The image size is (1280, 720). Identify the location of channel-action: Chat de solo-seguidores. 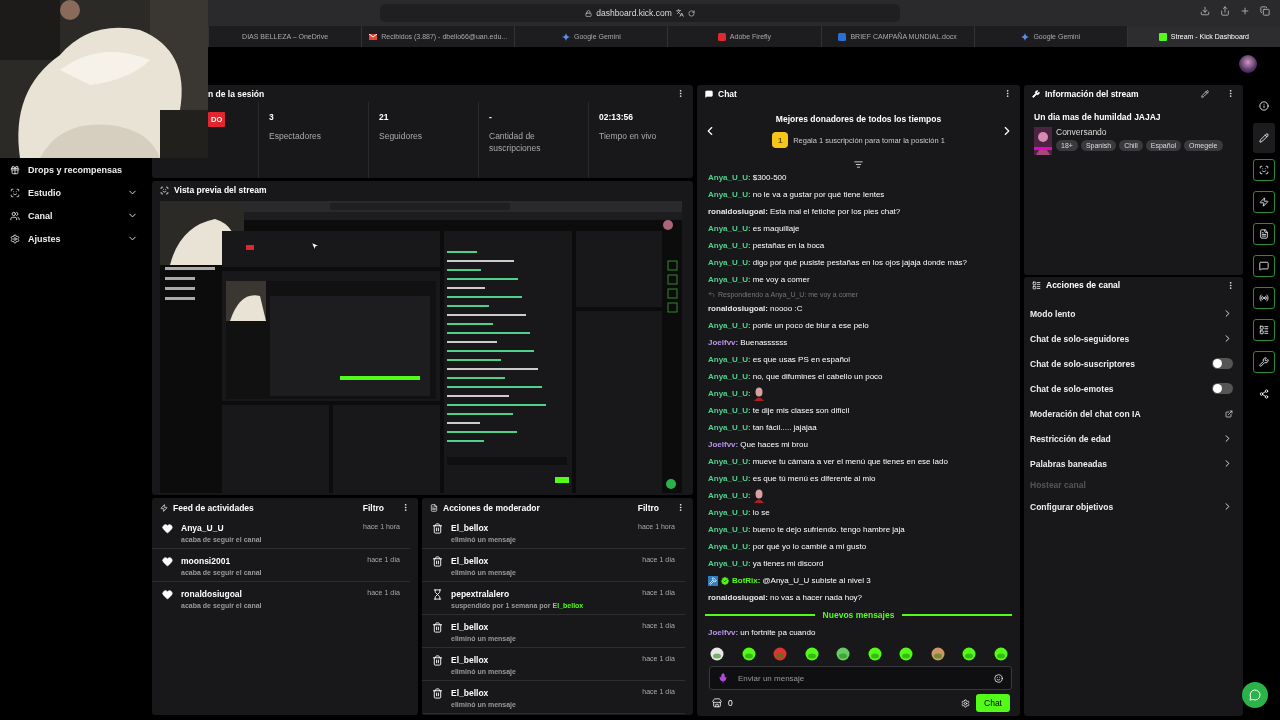
(1133, 338).